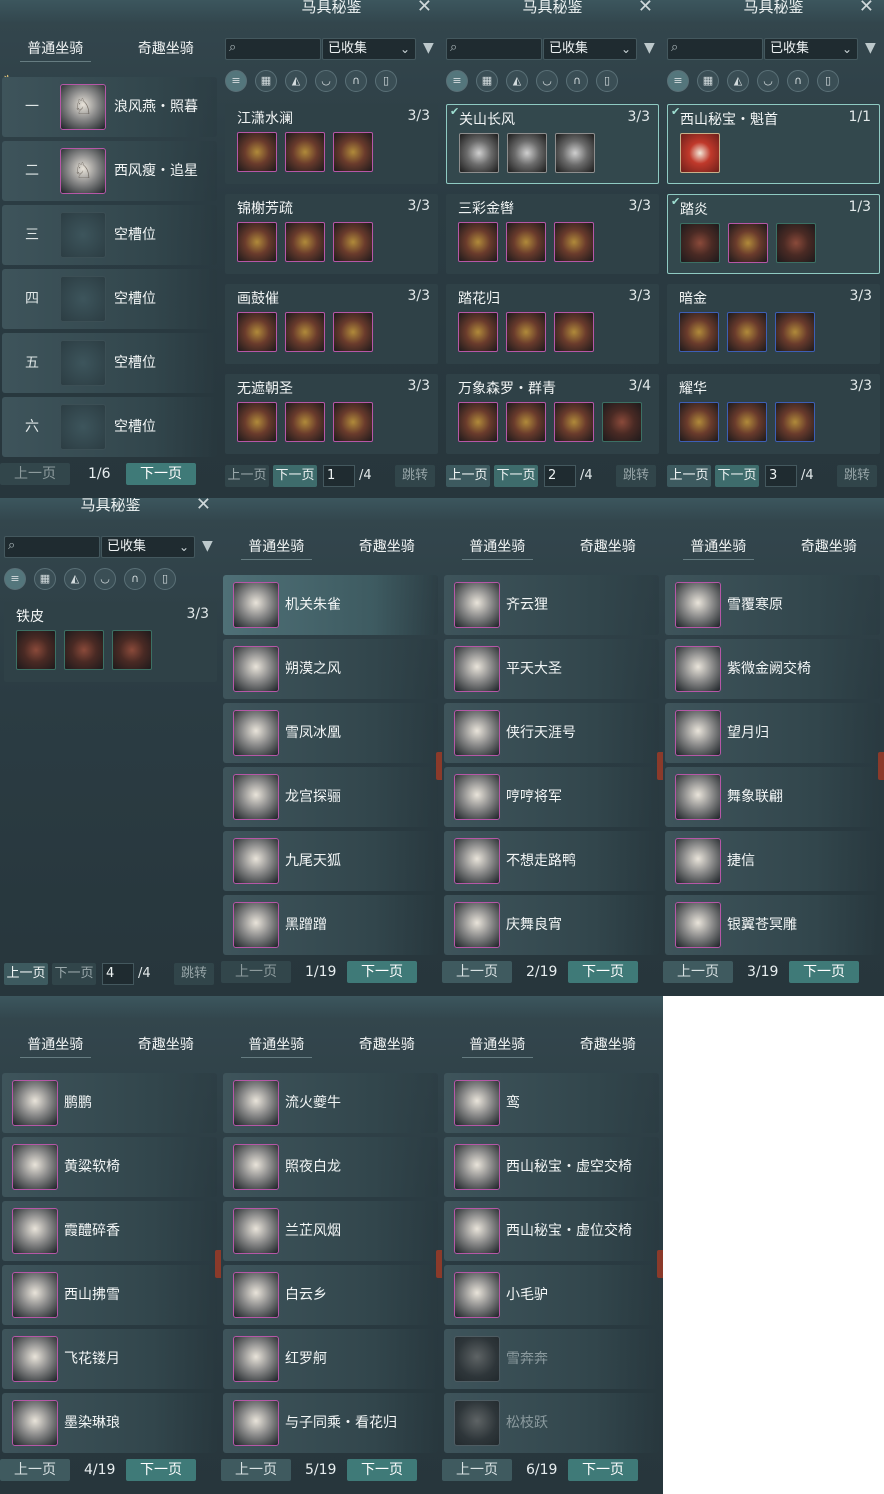 The height and width of the screenshot is (1494, 884). I want to click on set-card: 暗金 3/3, so click(773, 324).